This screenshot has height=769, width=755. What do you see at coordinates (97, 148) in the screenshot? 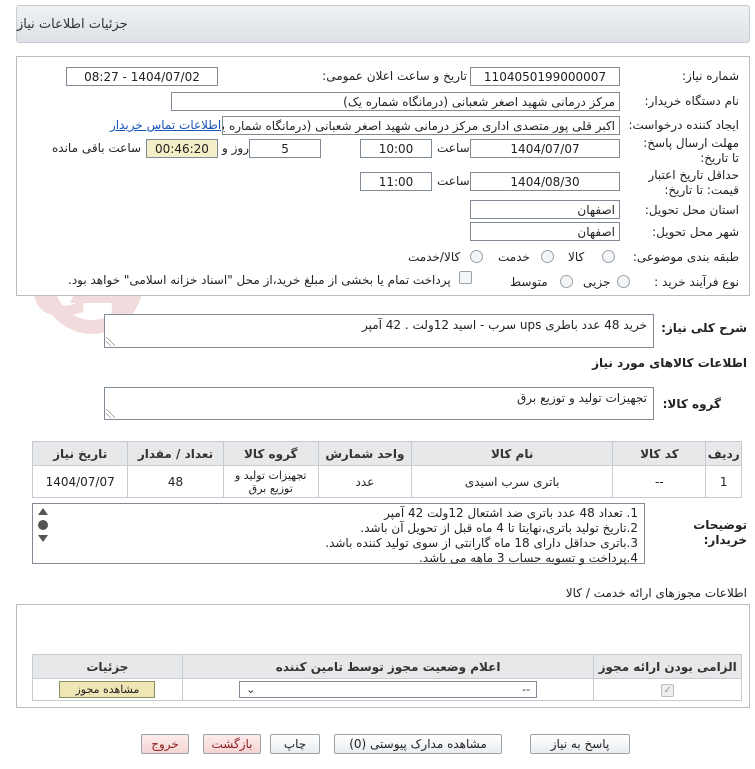
I see `remaining-time-label: ساعت باقی مانده` at bounding box center [97, 148].